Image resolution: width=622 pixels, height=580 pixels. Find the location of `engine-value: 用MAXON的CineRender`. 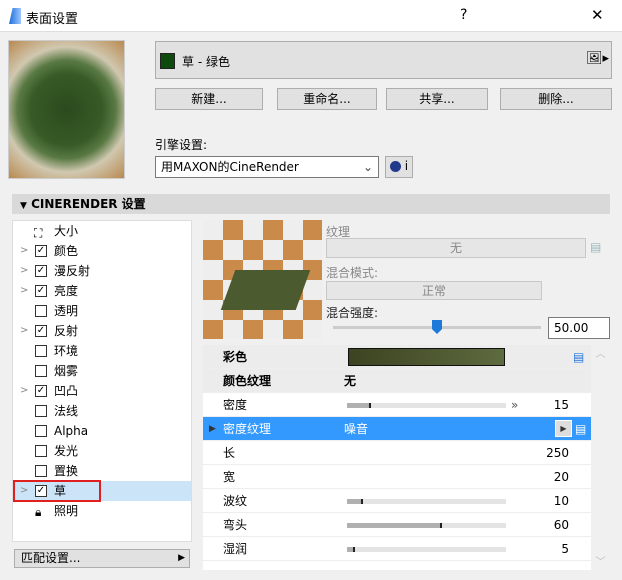

engine-value: 用MAXON的CineRender is located at coordinates (230, 167).